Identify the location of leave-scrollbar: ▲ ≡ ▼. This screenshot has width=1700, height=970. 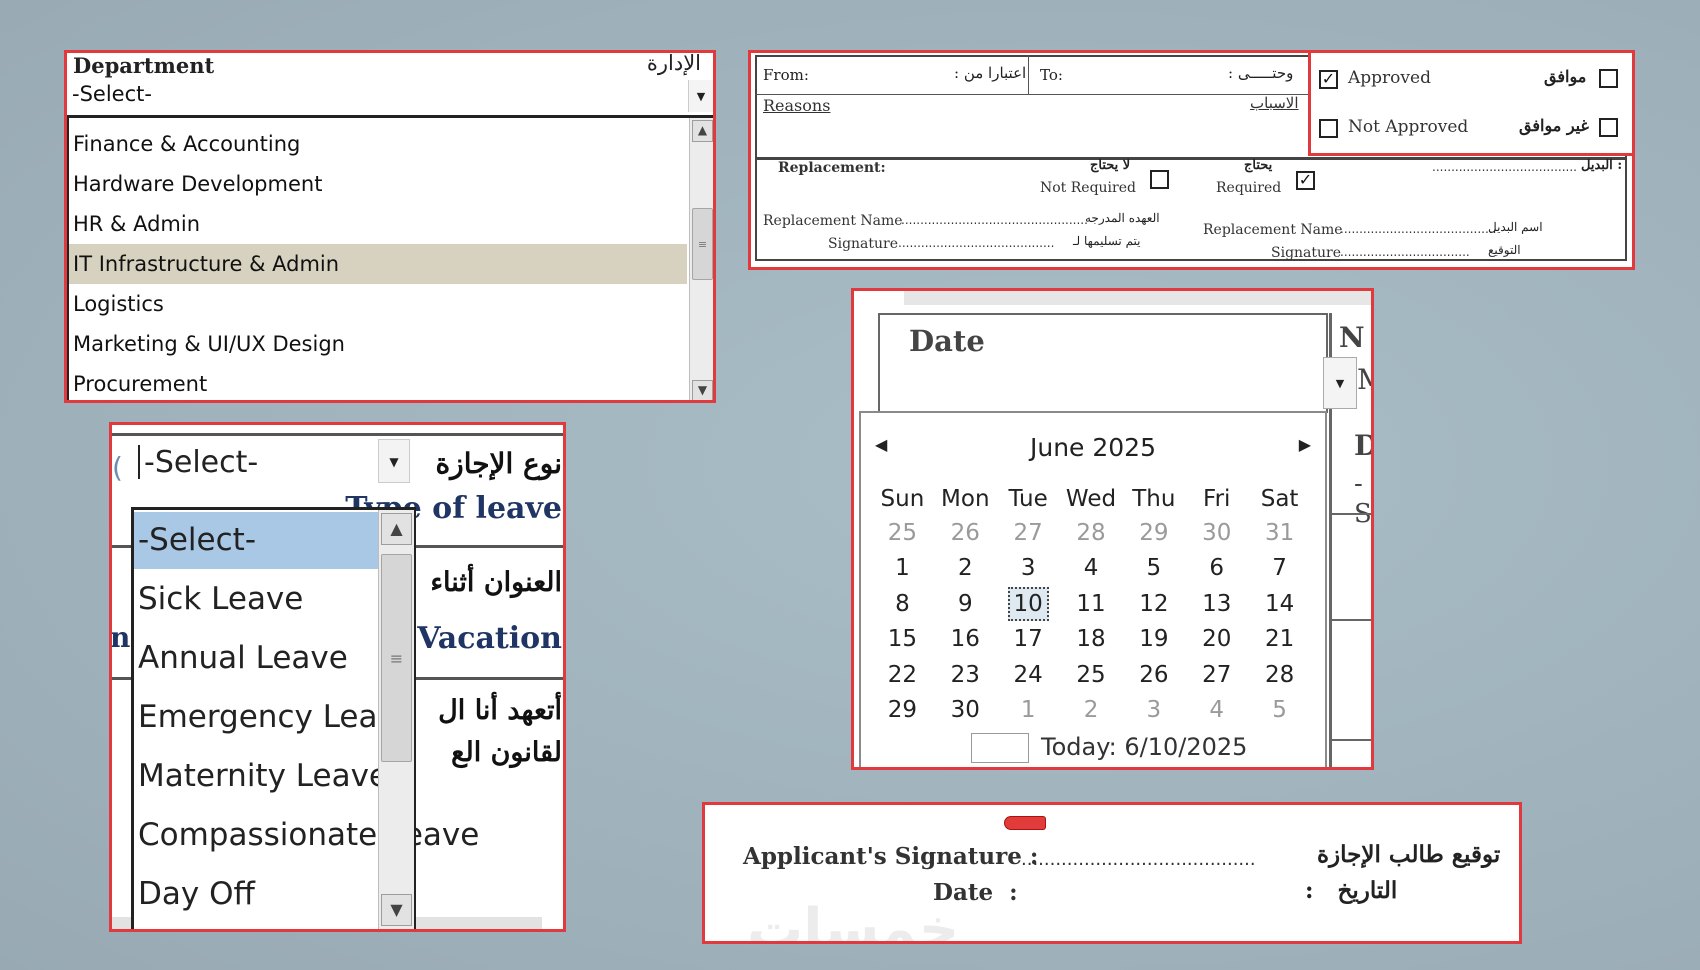
(396, 719).